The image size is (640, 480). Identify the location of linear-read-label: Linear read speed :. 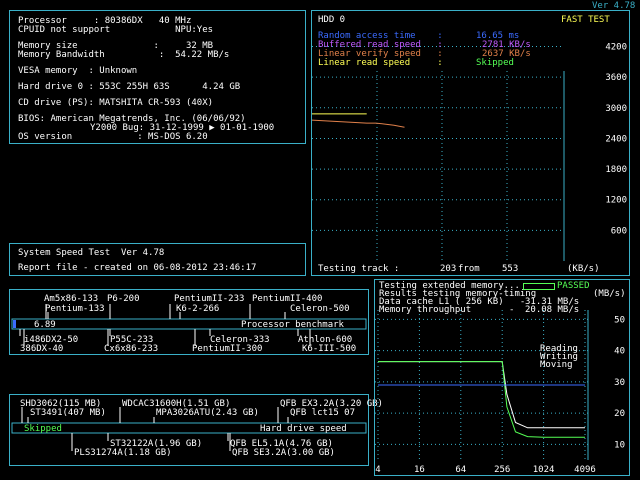
(380, 63).